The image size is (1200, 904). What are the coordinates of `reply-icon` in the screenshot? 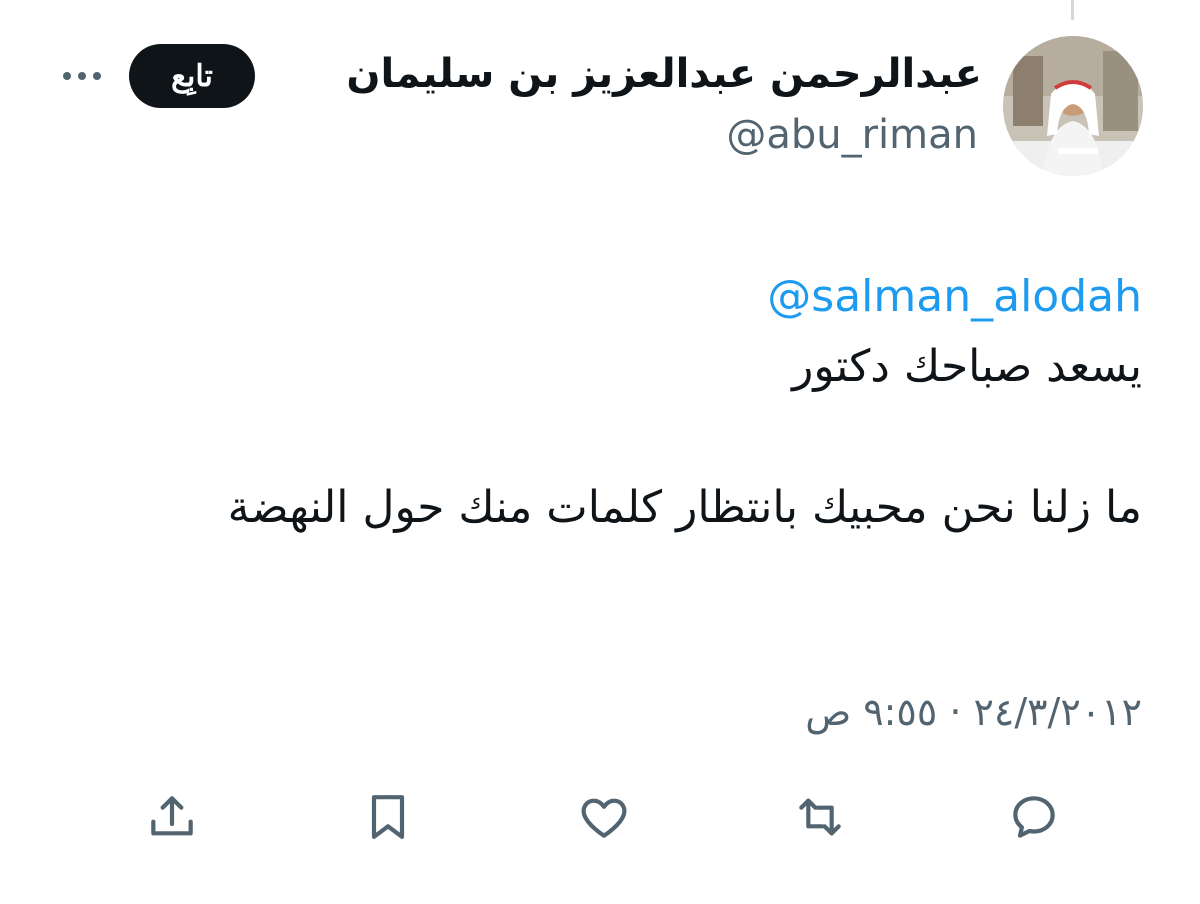 It's located at (1034, 817).